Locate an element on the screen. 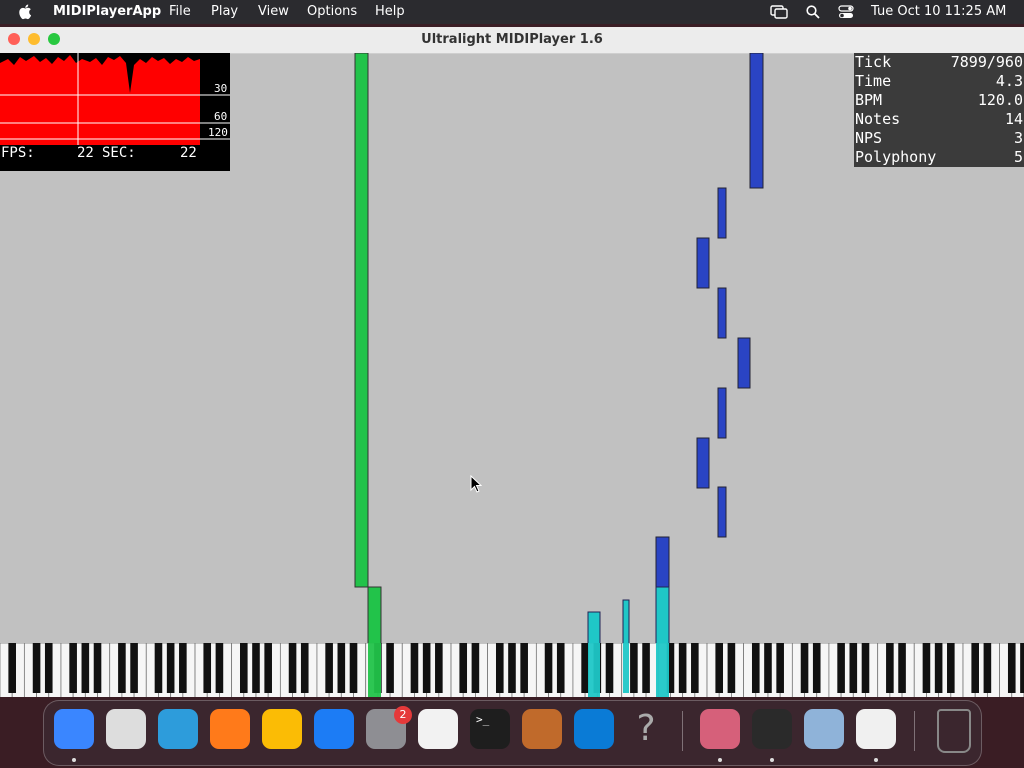 This screenshot has height=768, width=1024. piano-keyboard is located at coordinates (512, 670).